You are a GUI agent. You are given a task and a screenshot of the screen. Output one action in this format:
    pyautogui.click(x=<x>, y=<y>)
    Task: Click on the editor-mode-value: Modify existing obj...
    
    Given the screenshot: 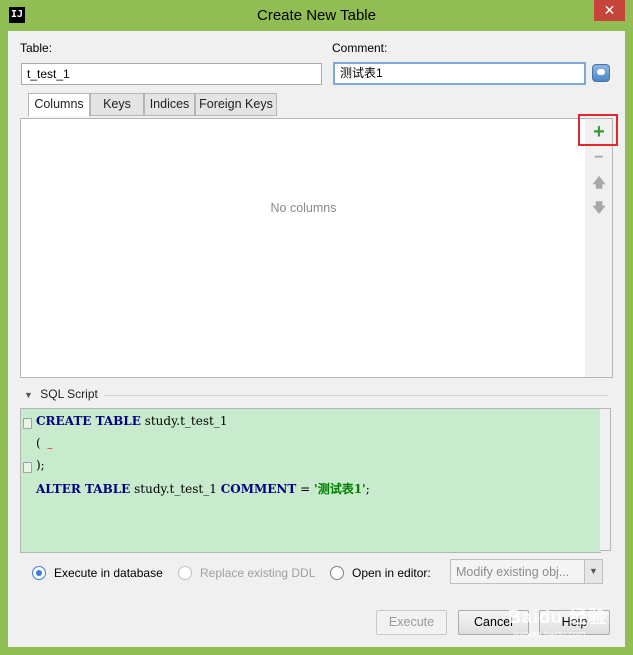 What is the action you would take?
    pyautogui.click(x=513, y=572)
    